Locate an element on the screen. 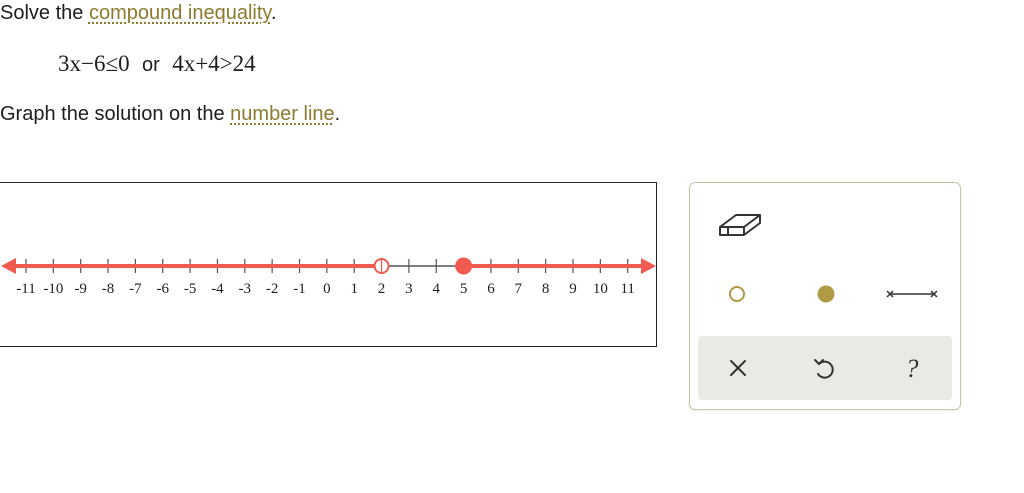  tick-label: -6 is located at coordinates (163, 289).